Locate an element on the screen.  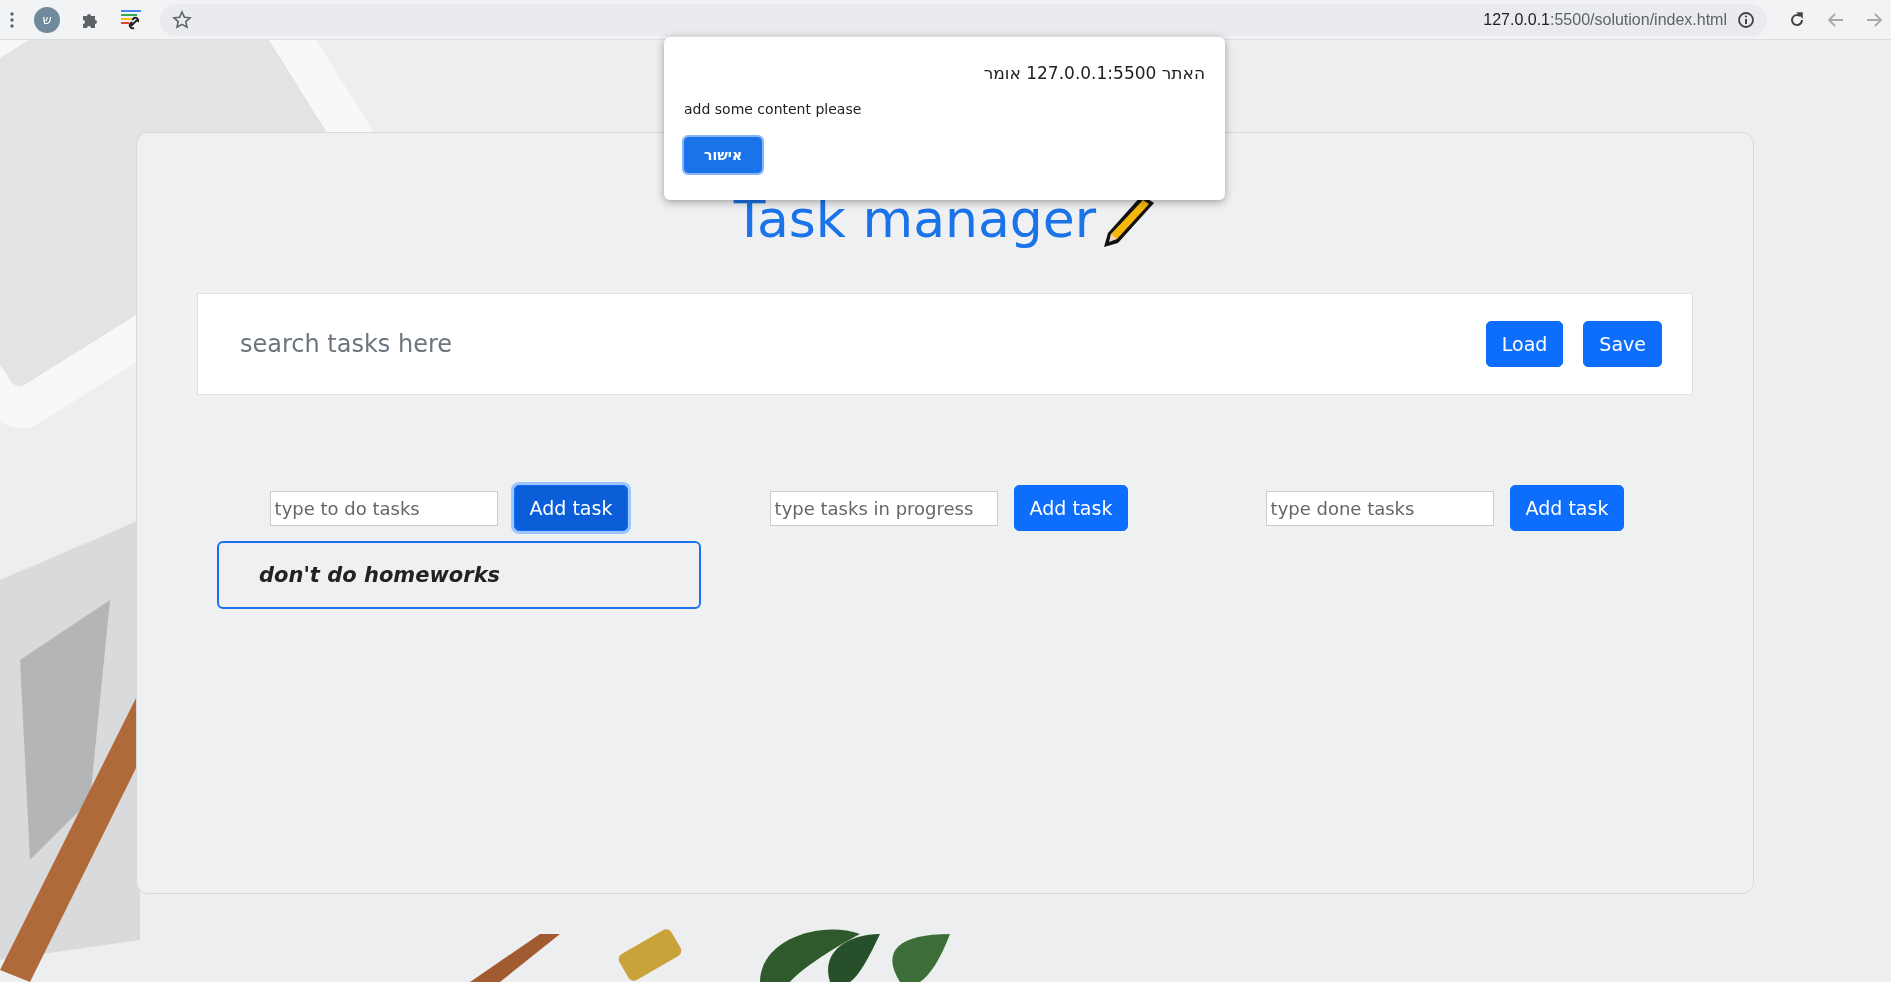
app-title: Task manager is located at coordinates (915, 219).